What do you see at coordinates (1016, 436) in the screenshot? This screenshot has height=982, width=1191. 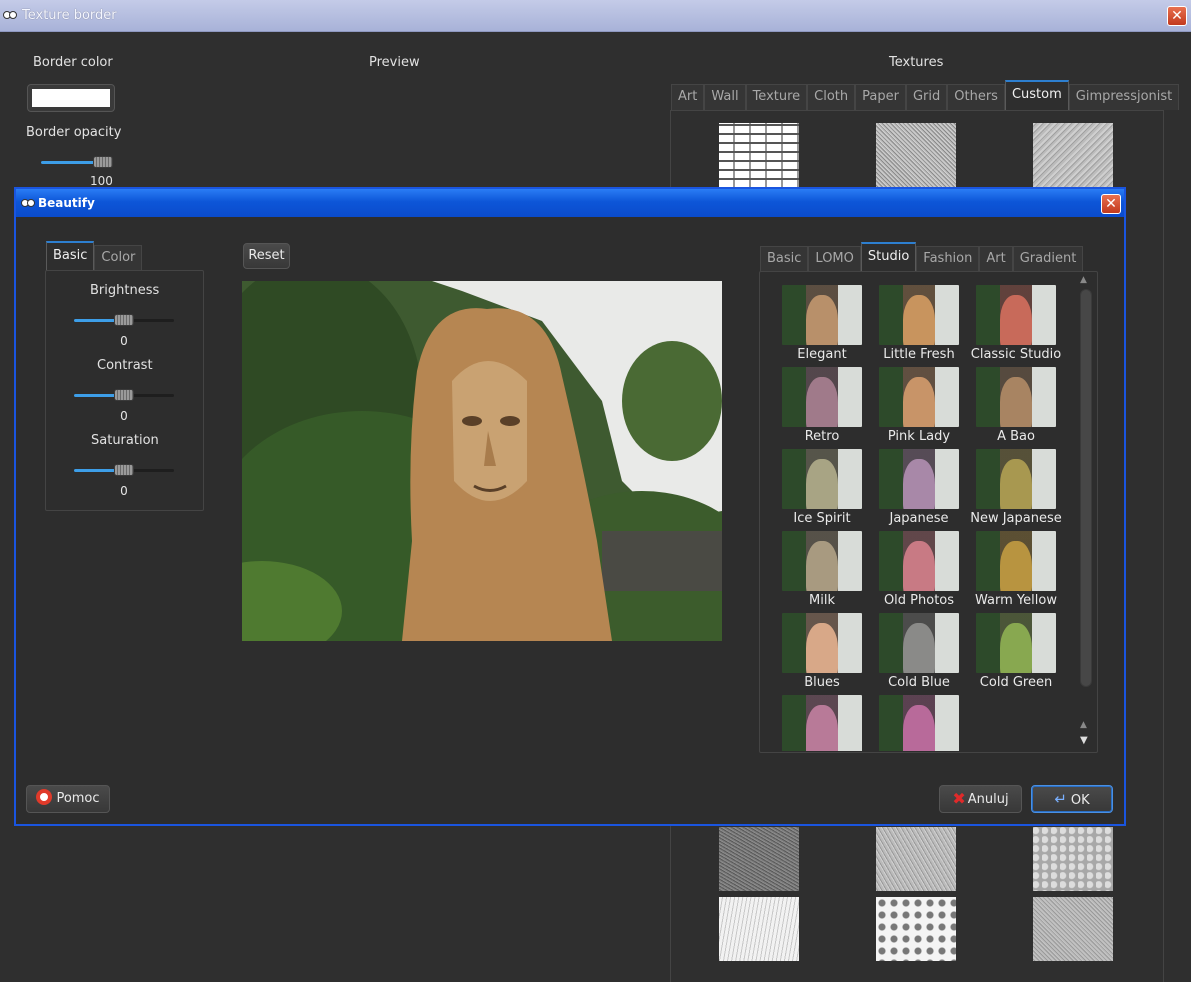 I see `filter-label: A Bao` at bounding box center [1016, 436].